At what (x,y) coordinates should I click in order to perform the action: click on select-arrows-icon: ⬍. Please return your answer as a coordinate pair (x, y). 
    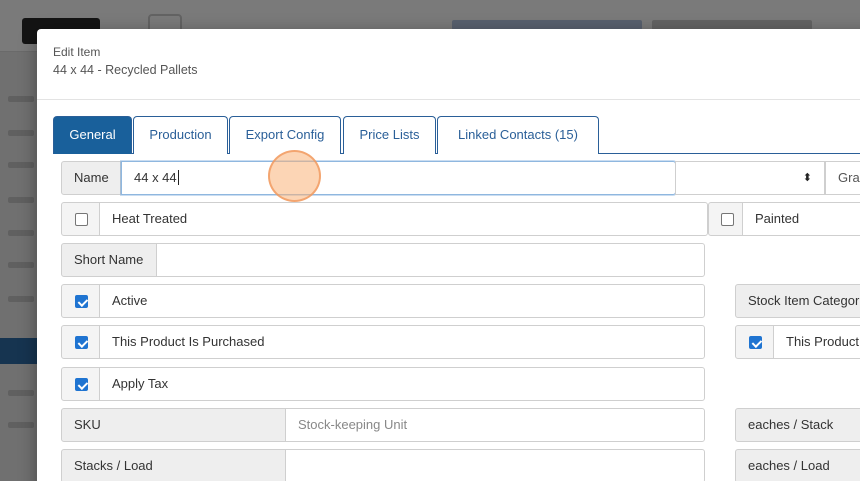
    Looking at the image, I should click on (807, 178).